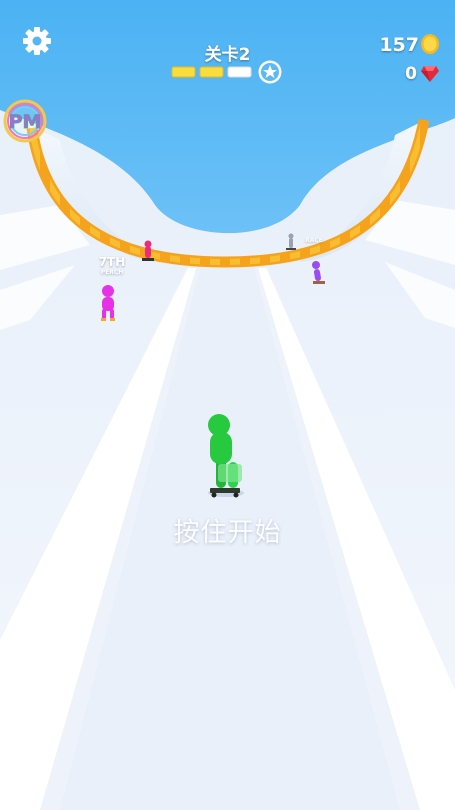  I want to click on rank-label-grey: RACE, so click(314, 240).